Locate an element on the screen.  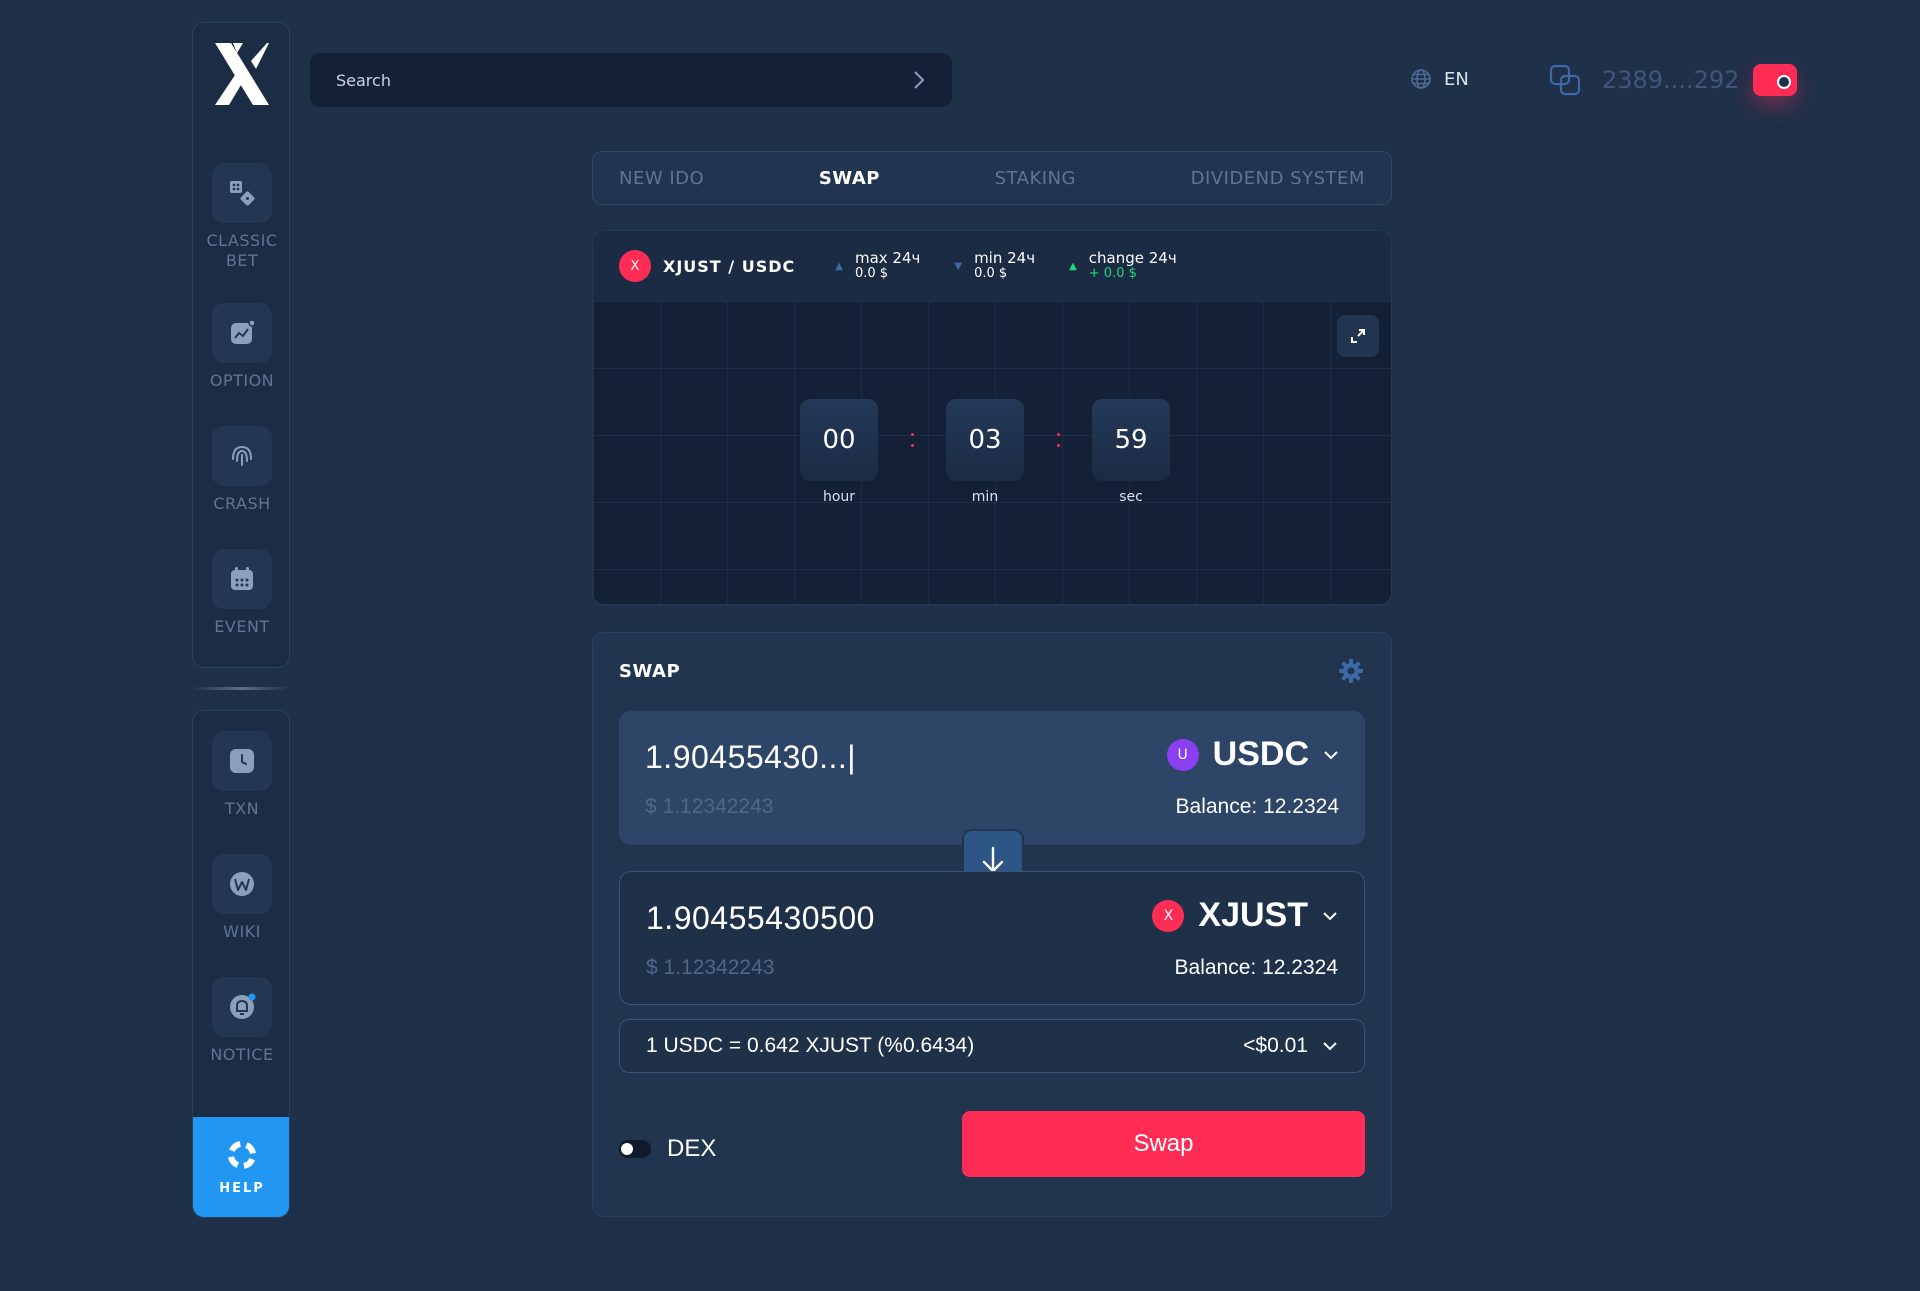
sidebar-item-label: NOTICE is located at coordinates (242, 1054).